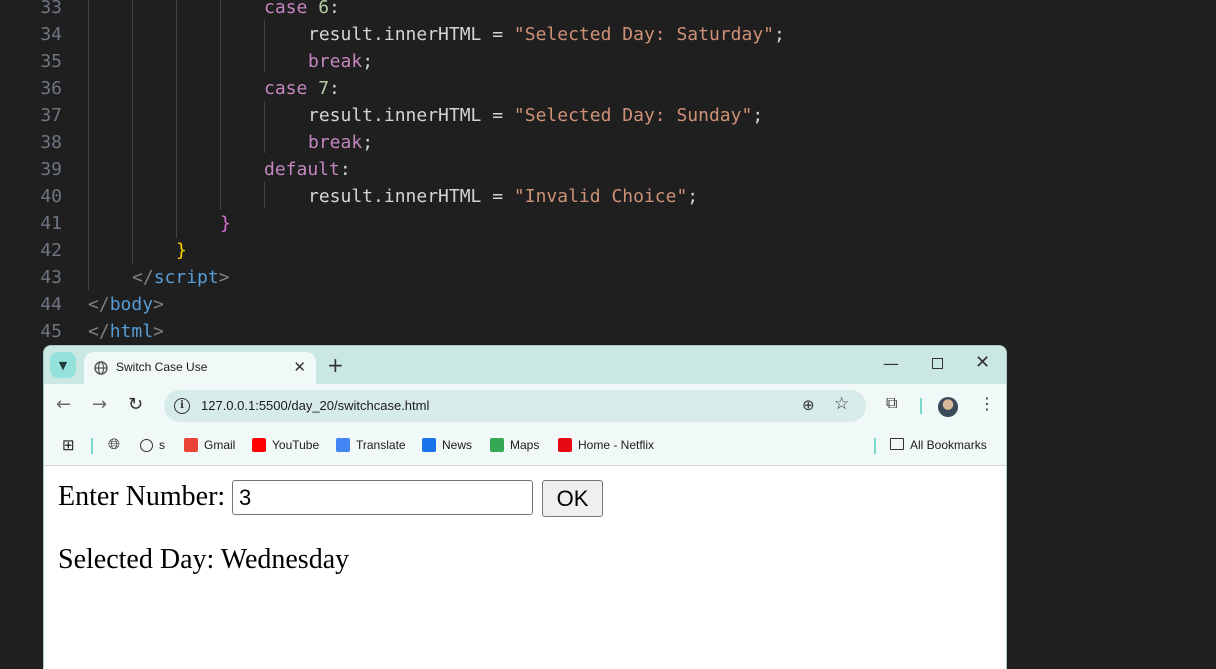  I want to click on maximize-icon, so click(937, 363).